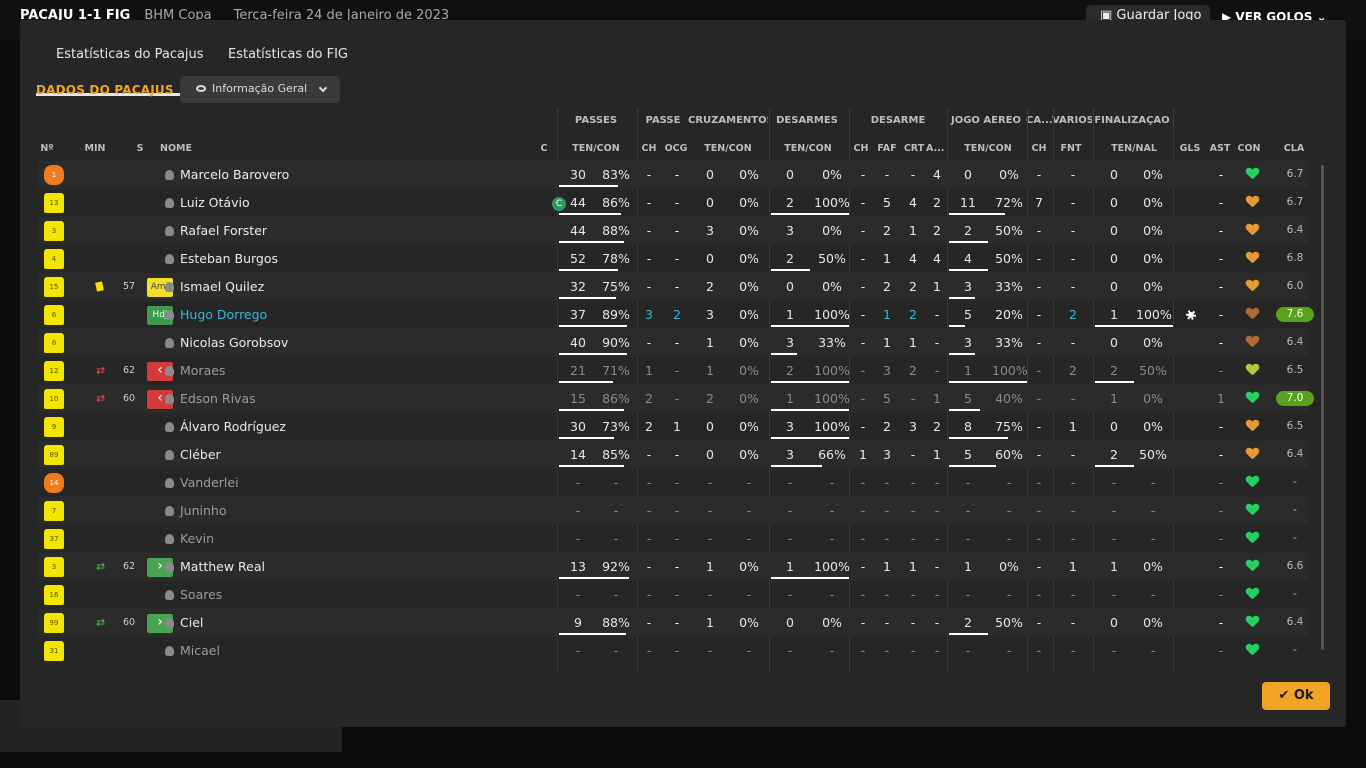 This screenshot has width=1366, height=768. I want to click on player-name: Marcelo Barovero, so click(234, 174).